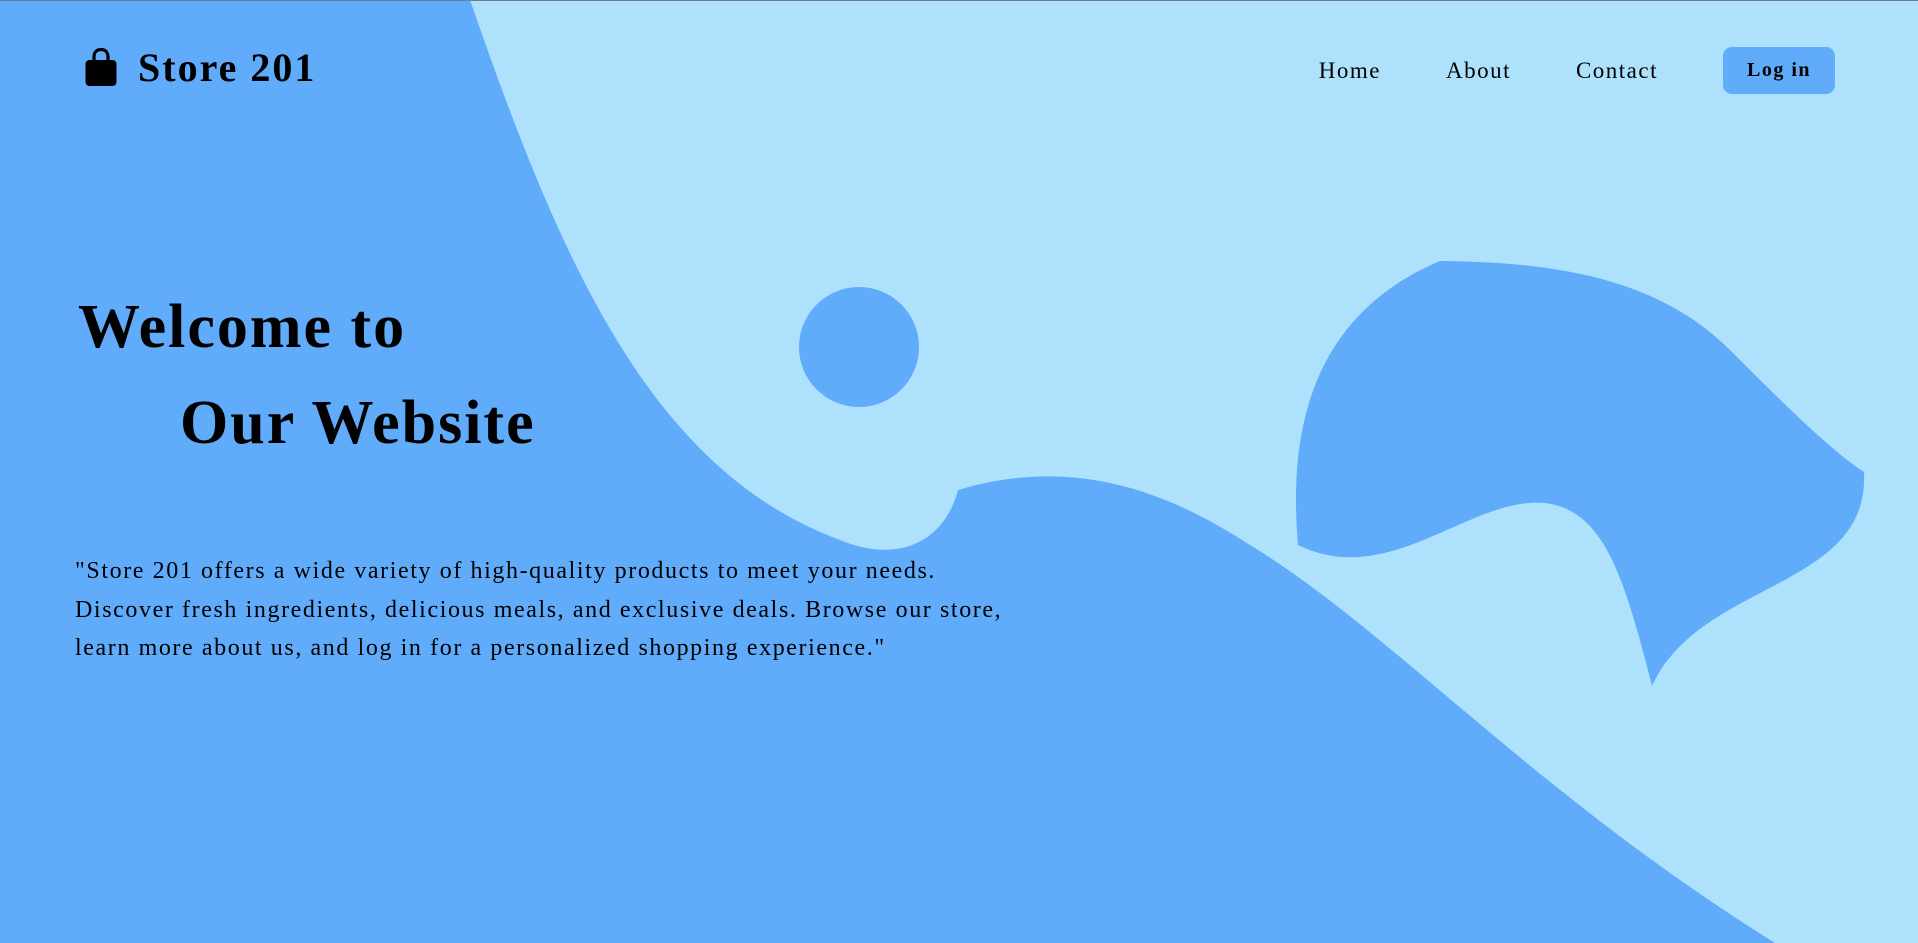 Image resolution: width=1918 pixels, height=943 pixels. I want to click on top-border-line, so click(959, 0).